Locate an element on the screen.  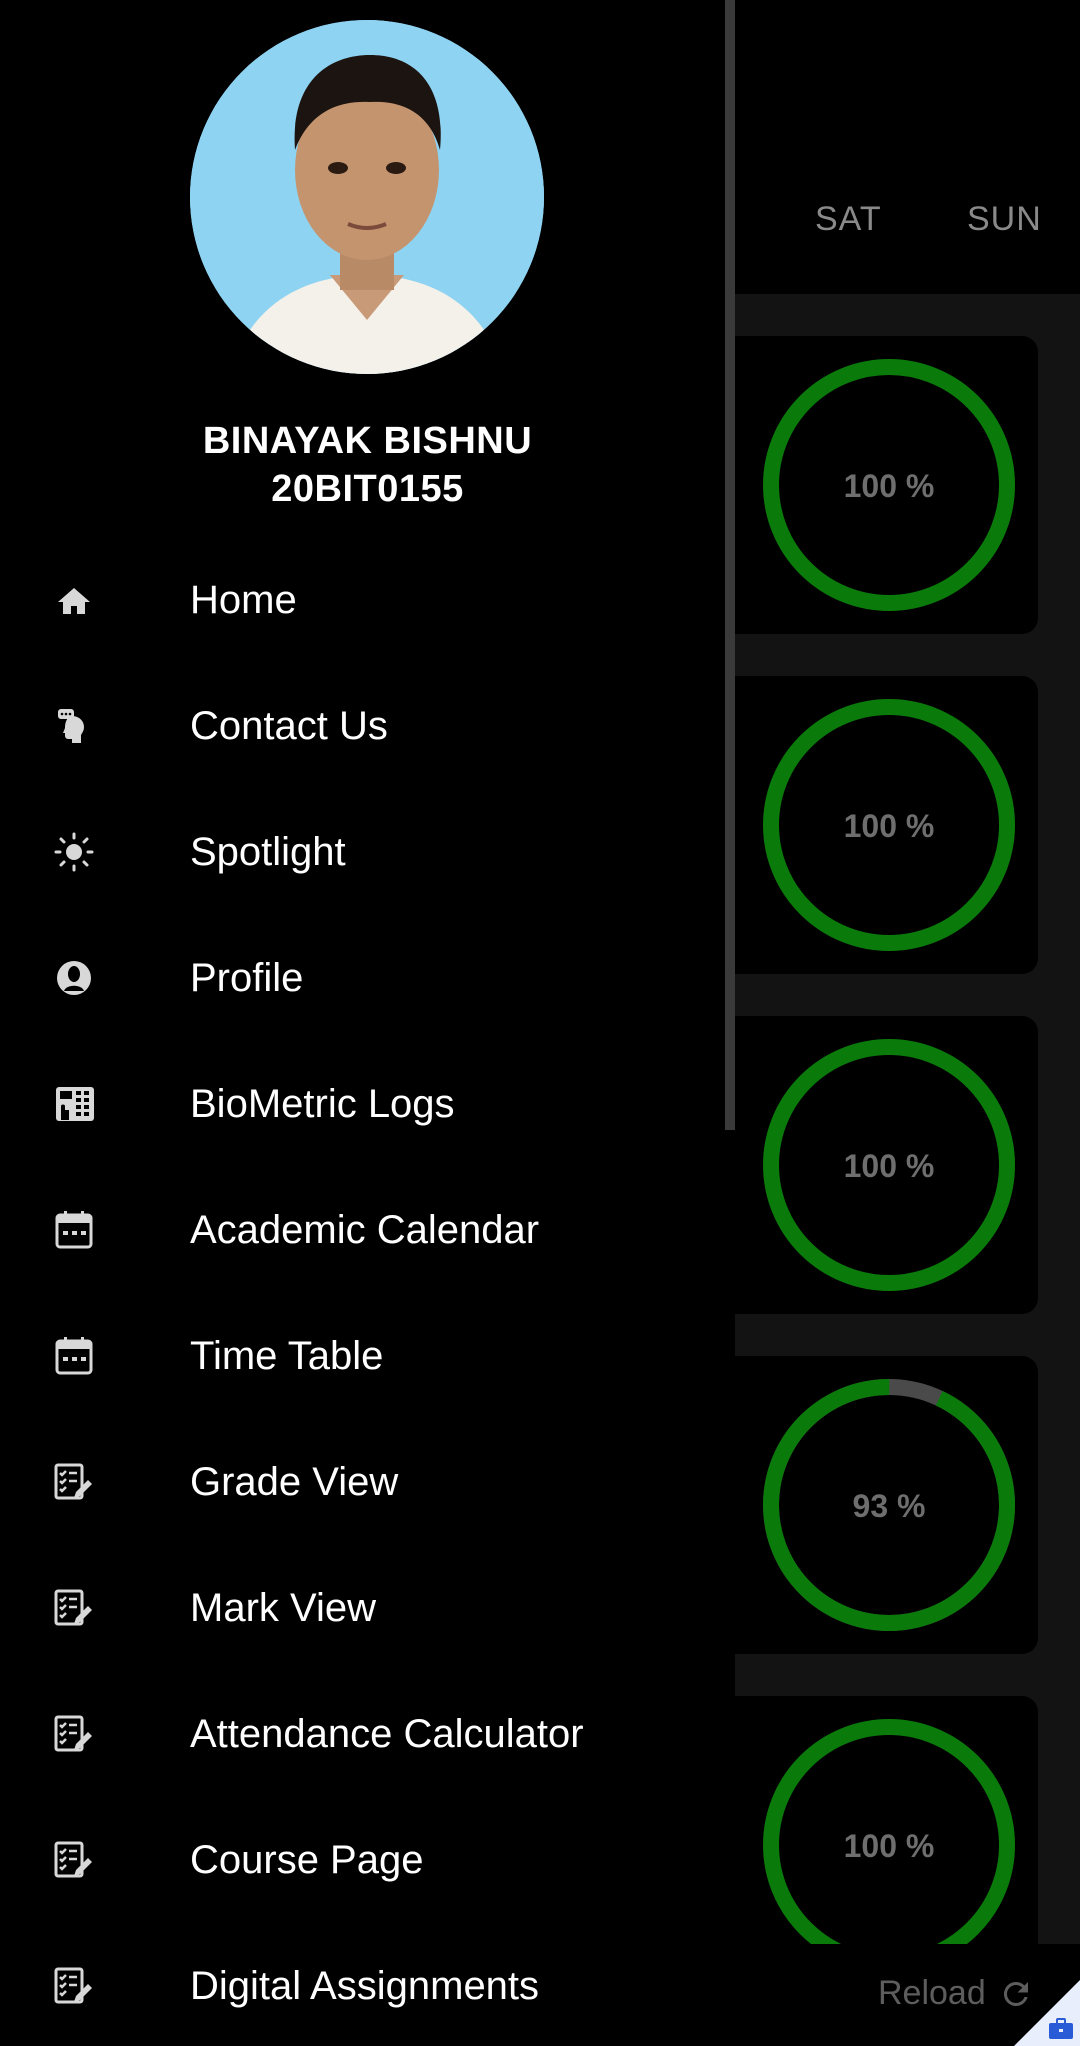
user-name: BINAYAK BISHNU is located at coordinates (367, 441).